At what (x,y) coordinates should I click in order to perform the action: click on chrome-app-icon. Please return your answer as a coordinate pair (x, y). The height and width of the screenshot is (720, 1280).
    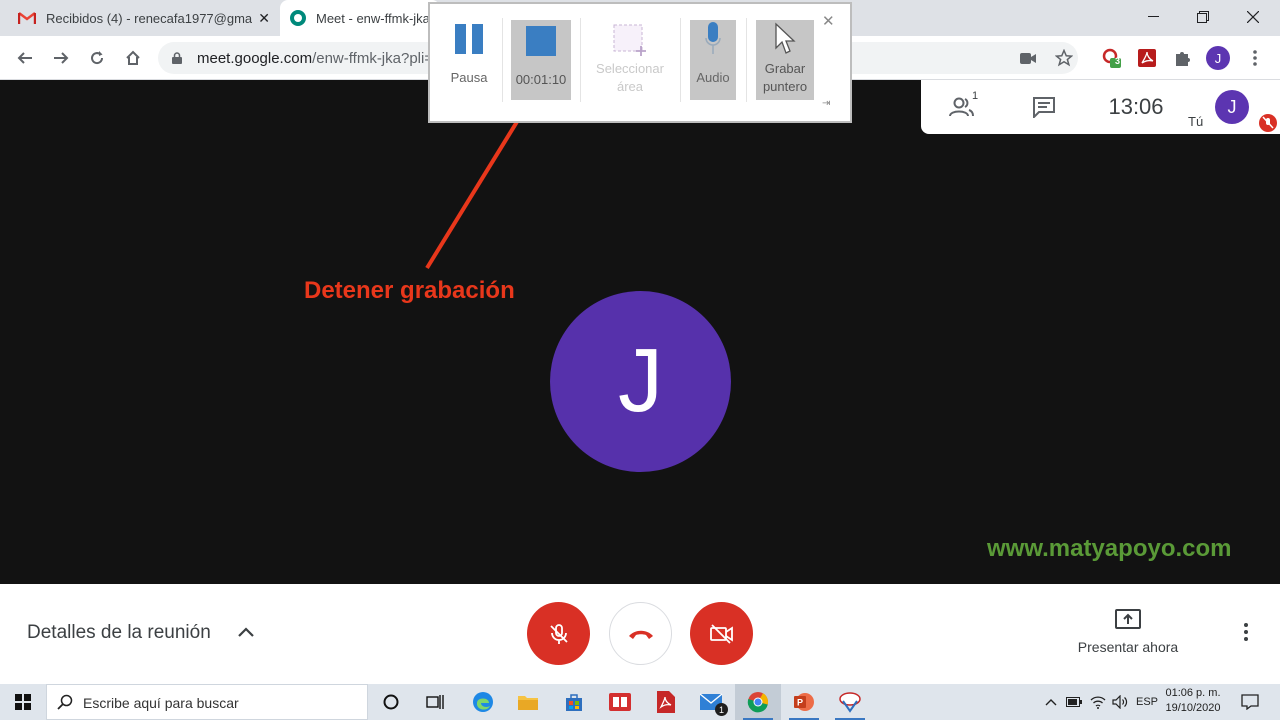
    Looking at the image, I should click on (758, 702).